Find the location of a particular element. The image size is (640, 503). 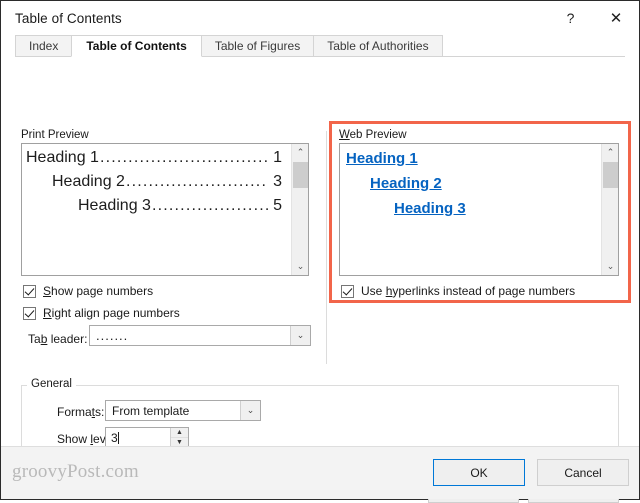

list-item: Heading 3 is located at coordinates (494, 208).